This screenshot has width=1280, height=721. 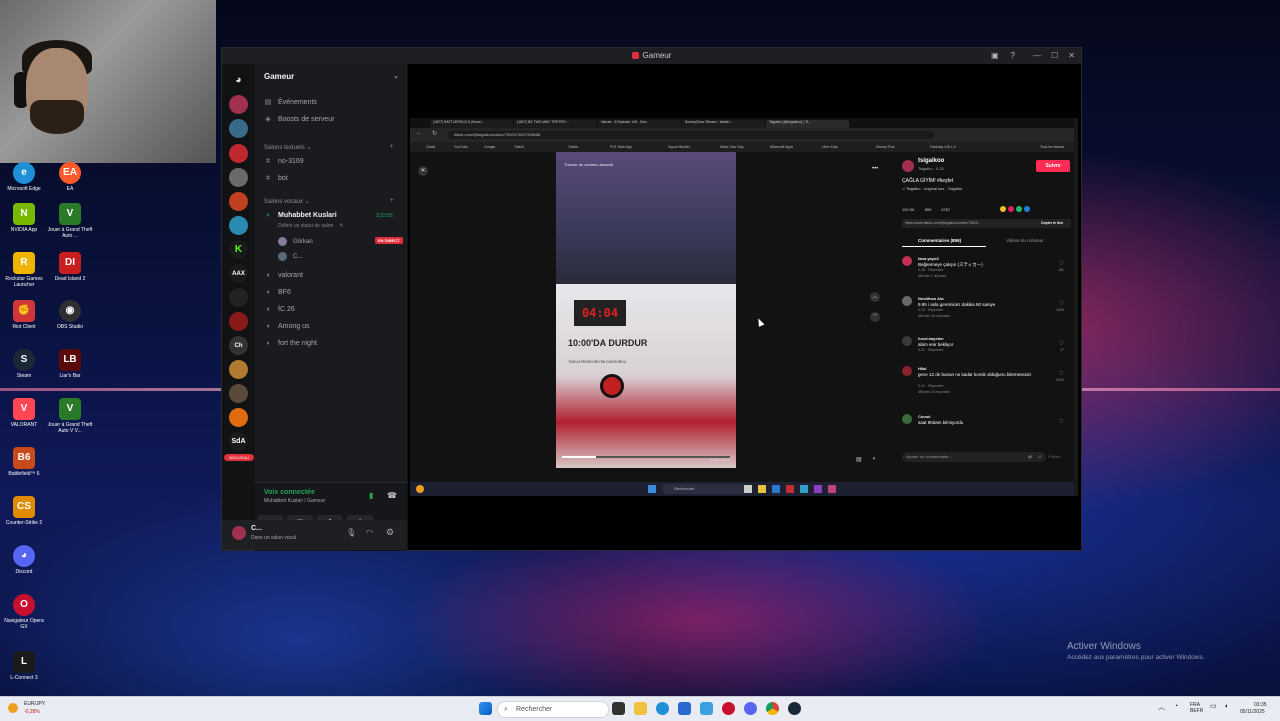 What do you see at coordinates (662, 708) in the screenshot?
I see `edge-icon` at bounding box center [662, 708].